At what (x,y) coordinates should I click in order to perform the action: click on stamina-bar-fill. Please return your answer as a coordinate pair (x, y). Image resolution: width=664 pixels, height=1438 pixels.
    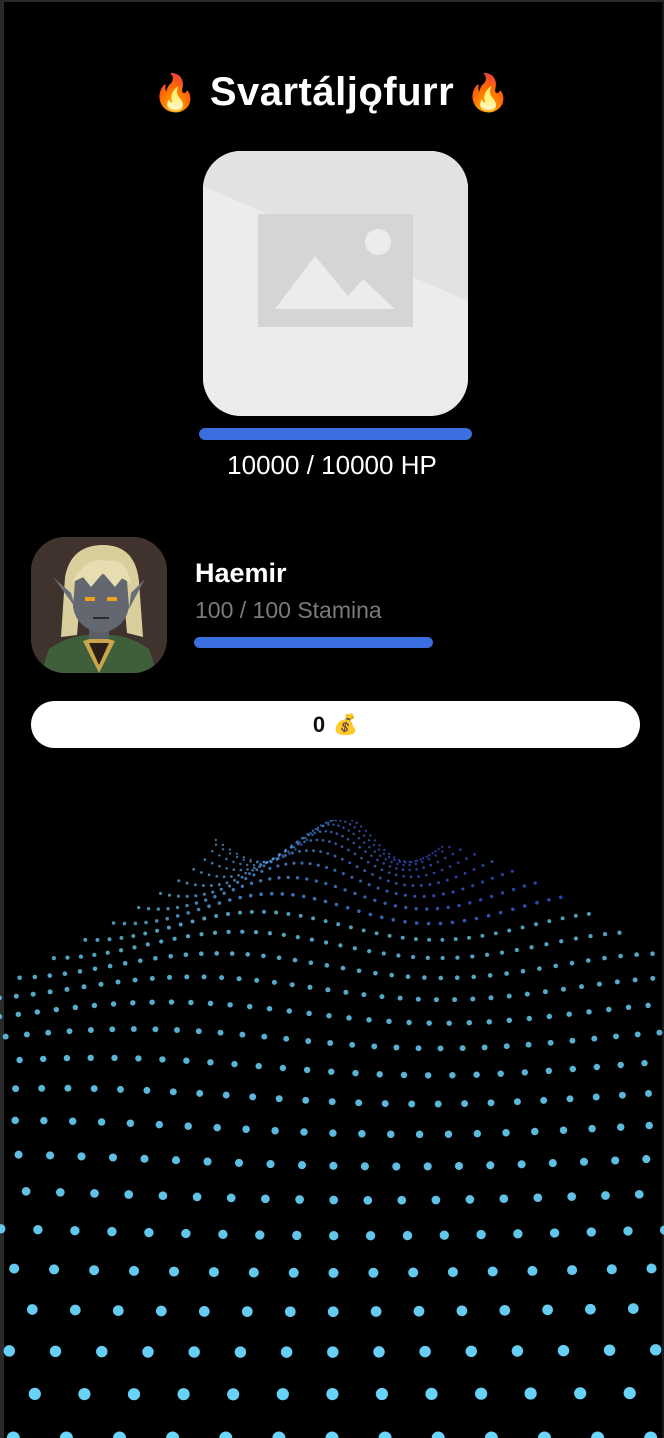
    Looking at the image, I should click on (313, 642).